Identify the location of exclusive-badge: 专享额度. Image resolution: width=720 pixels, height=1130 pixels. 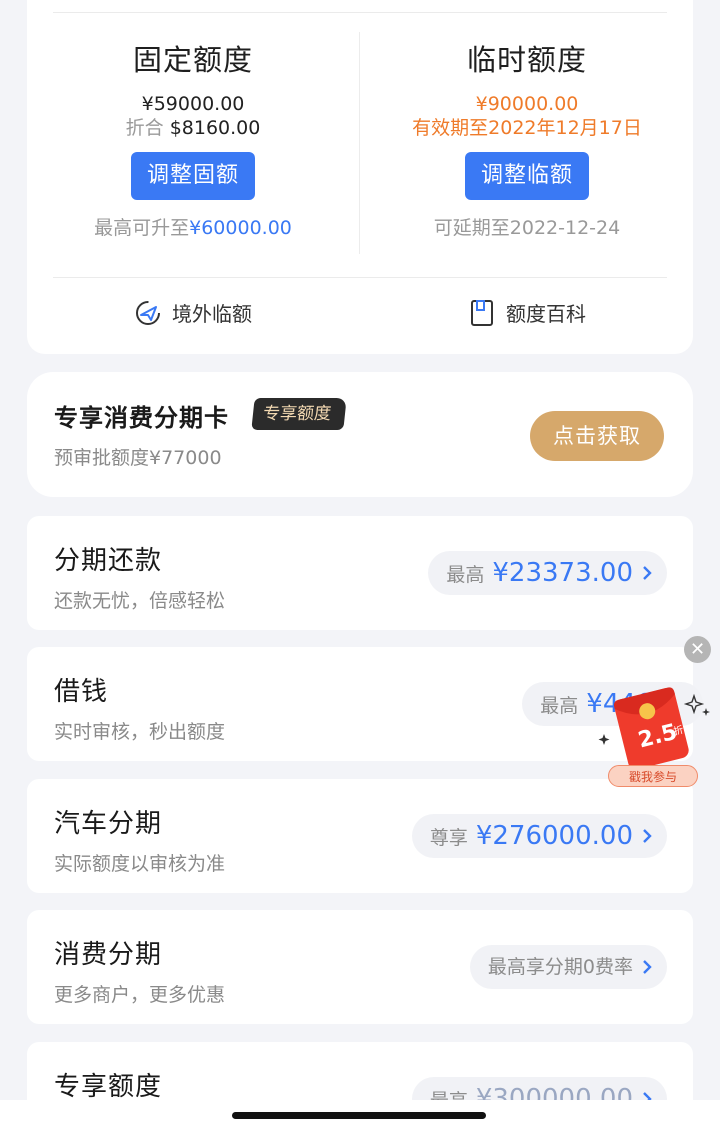
(299, 414).